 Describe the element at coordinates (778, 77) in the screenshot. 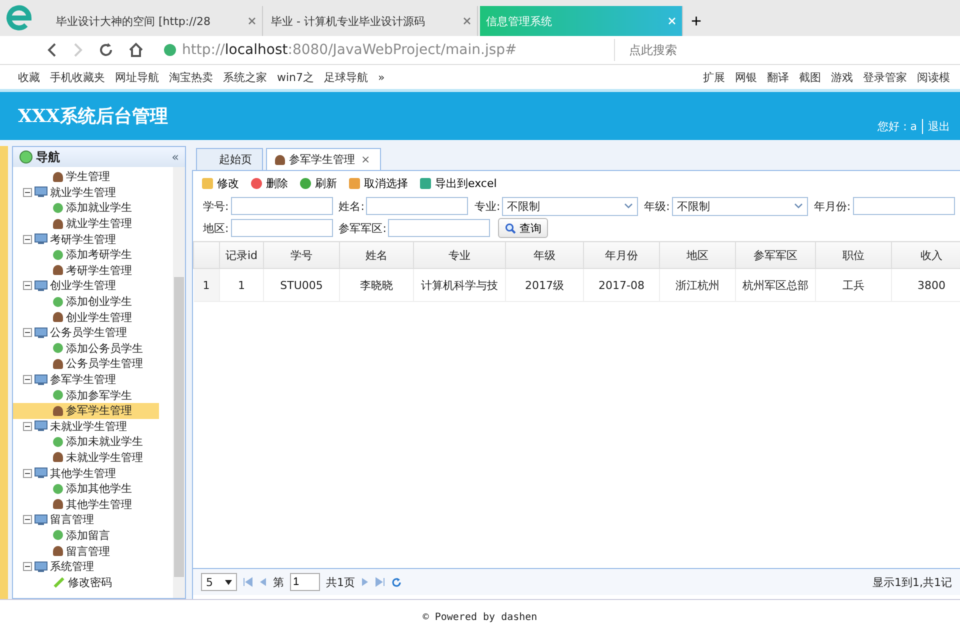

I see `browser-tool-button: 翻译` at that location.